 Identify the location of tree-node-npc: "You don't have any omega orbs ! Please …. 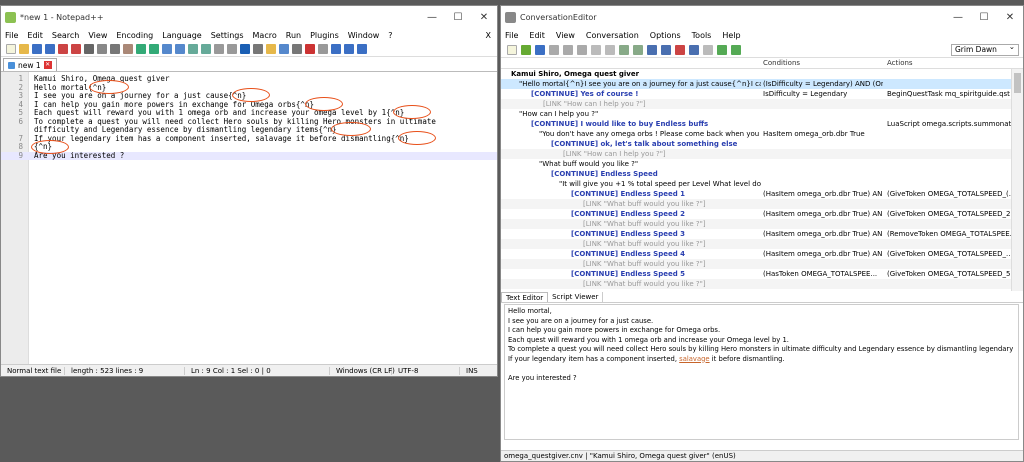
(756, 134).